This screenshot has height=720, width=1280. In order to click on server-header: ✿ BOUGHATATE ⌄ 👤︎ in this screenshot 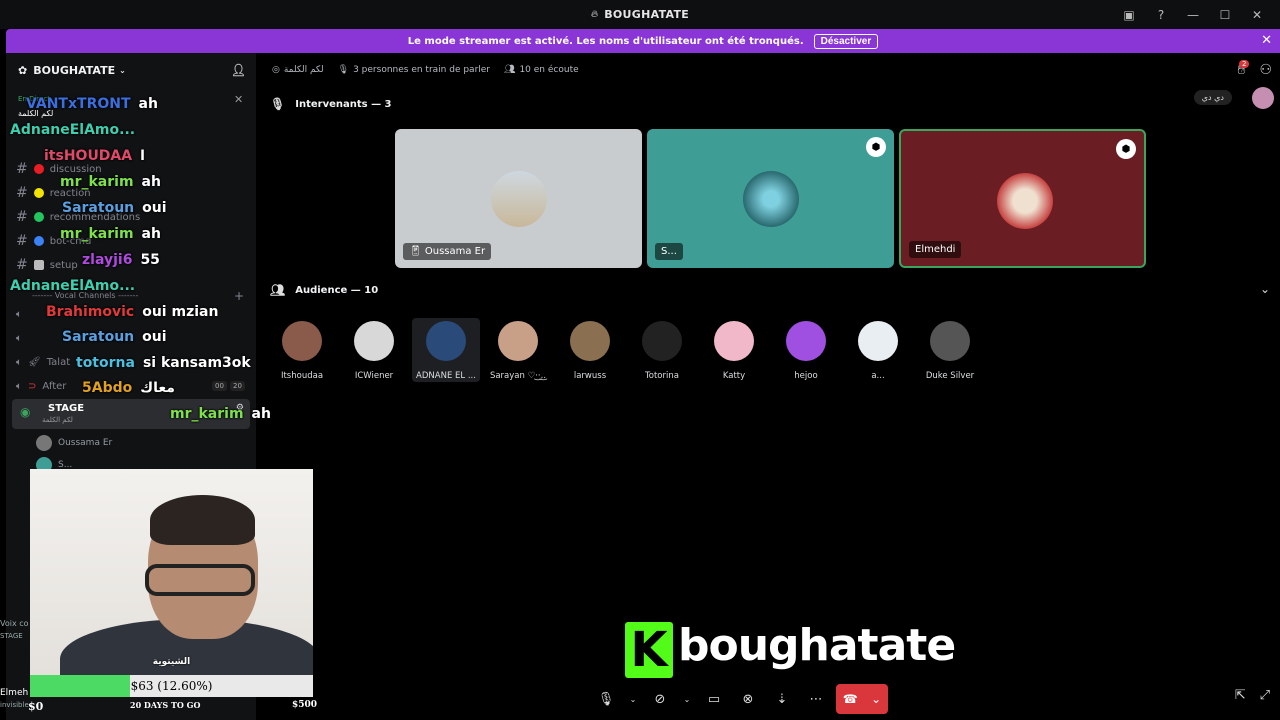, I will do `click(131, 70)`.